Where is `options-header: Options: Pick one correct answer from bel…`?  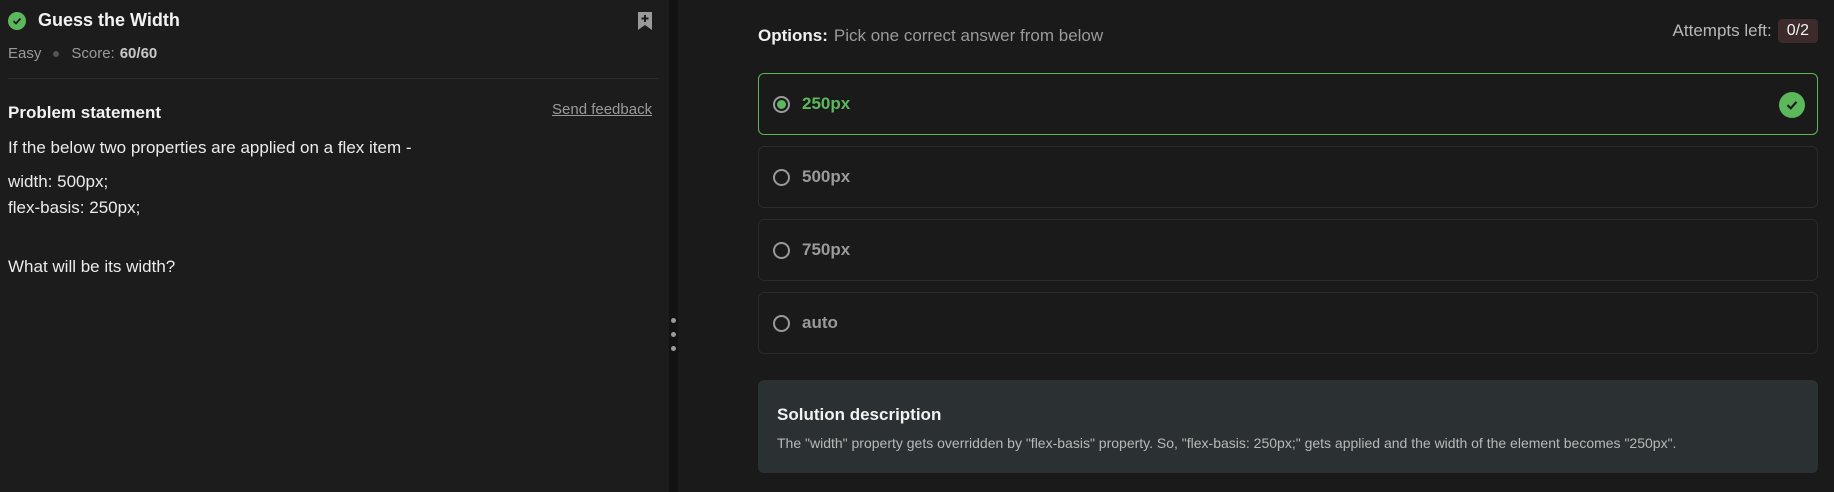 options-header: Options: Pick one correct answer from bel… is located at coordinates (930, 36).